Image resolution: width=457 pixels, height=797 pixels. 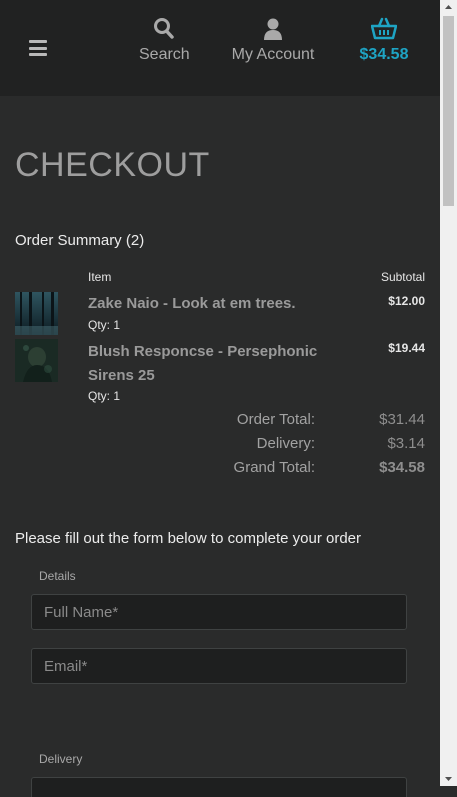 I want to click on grand-total-value: $34.58, so click(x=402, y=467).